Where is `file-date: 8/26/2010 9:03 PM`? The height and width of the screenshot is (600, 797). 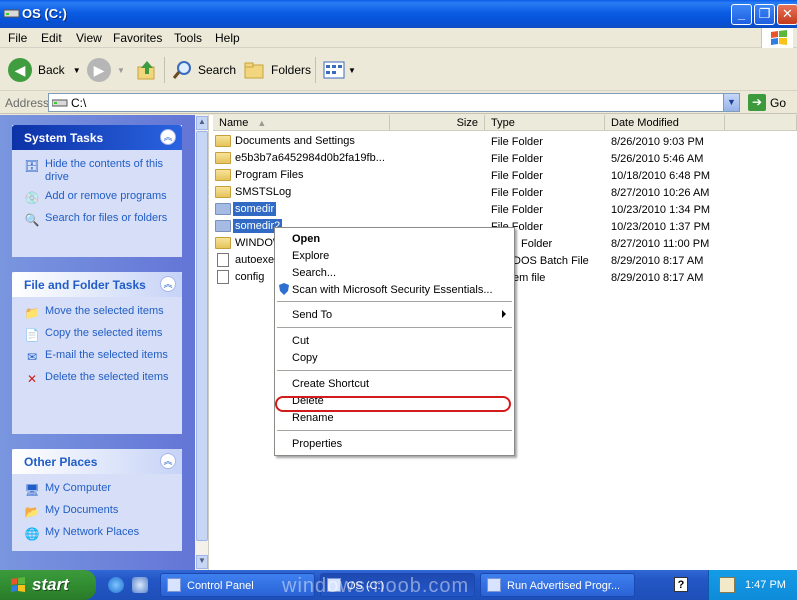 file-date: 8/26/2010 9:03 PM is located at coordinates (657, 142).